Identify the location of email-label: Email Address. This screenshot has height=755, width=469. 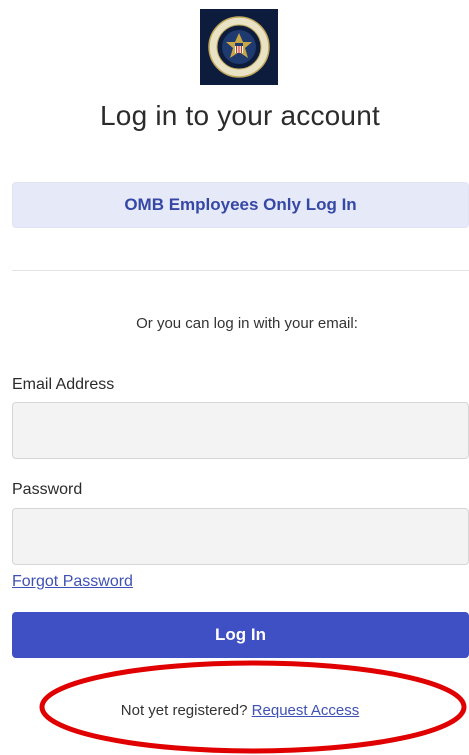
(63, 384).